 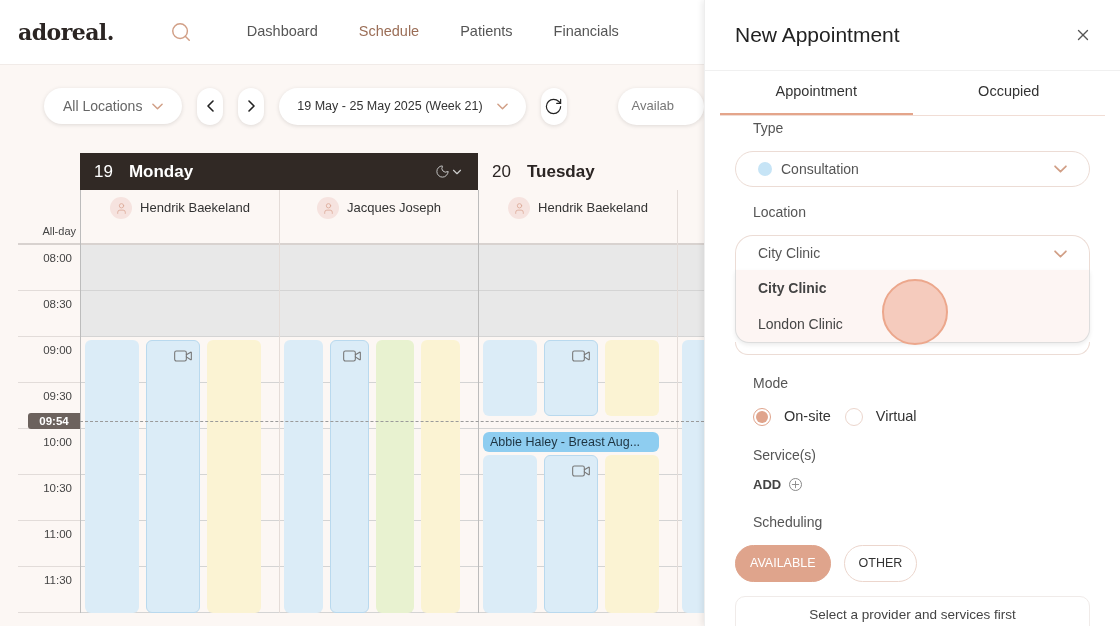 I want to click on add-service-button: ADD, so click(x=778, y=484).